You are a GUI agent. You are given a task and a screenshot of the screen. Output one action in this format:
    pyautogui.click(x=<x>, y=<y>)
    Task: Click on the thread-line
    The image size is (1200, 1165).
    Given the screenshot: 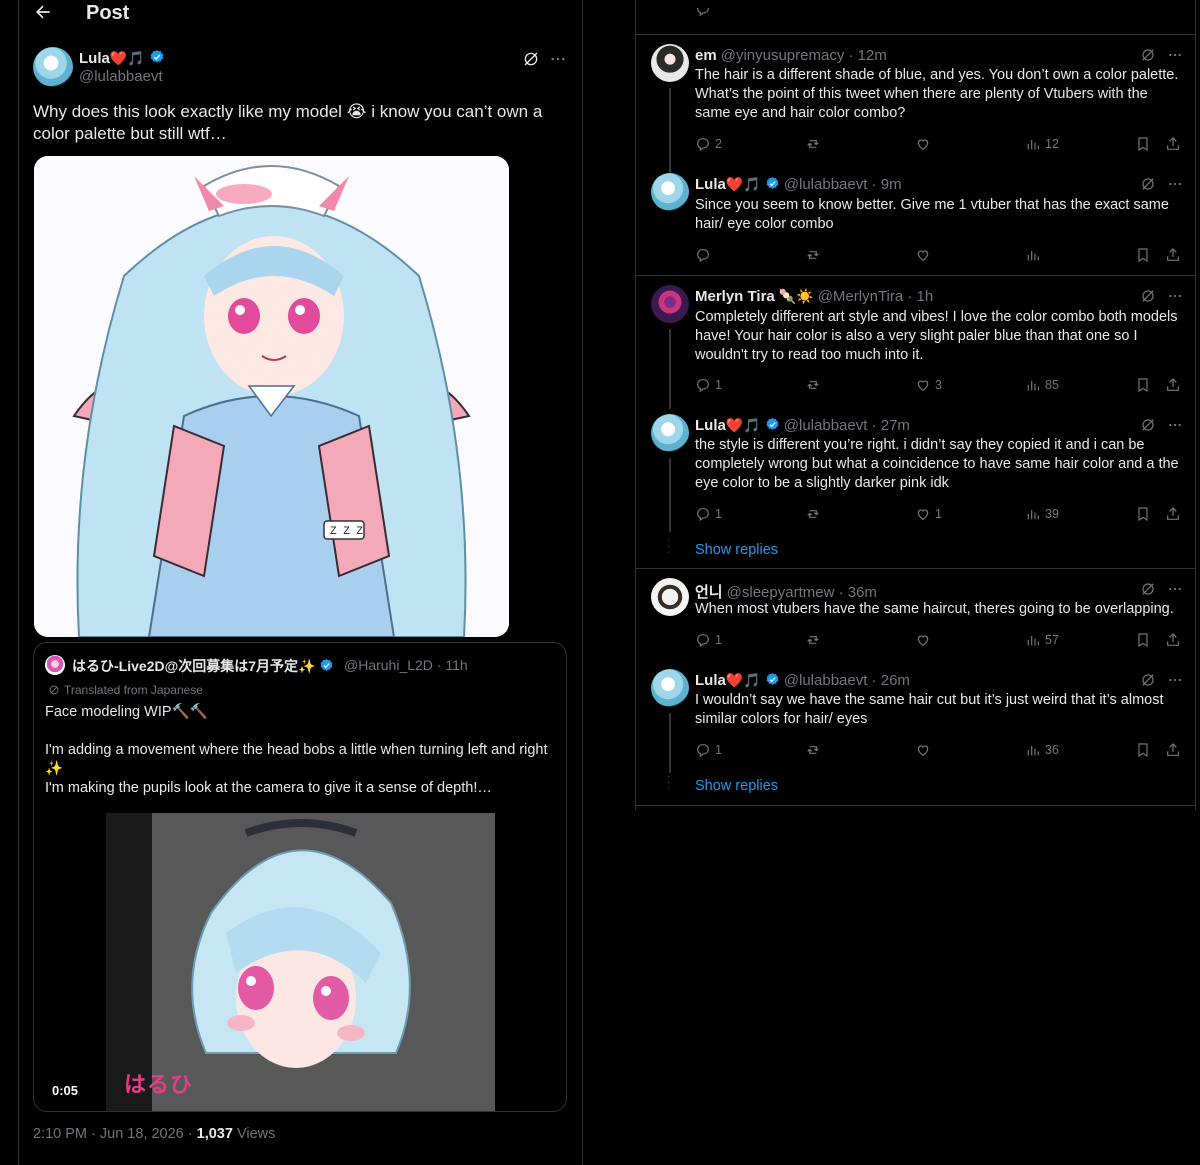 What is the action you would take?
    pyautogui.click(x=670, y=133)
    